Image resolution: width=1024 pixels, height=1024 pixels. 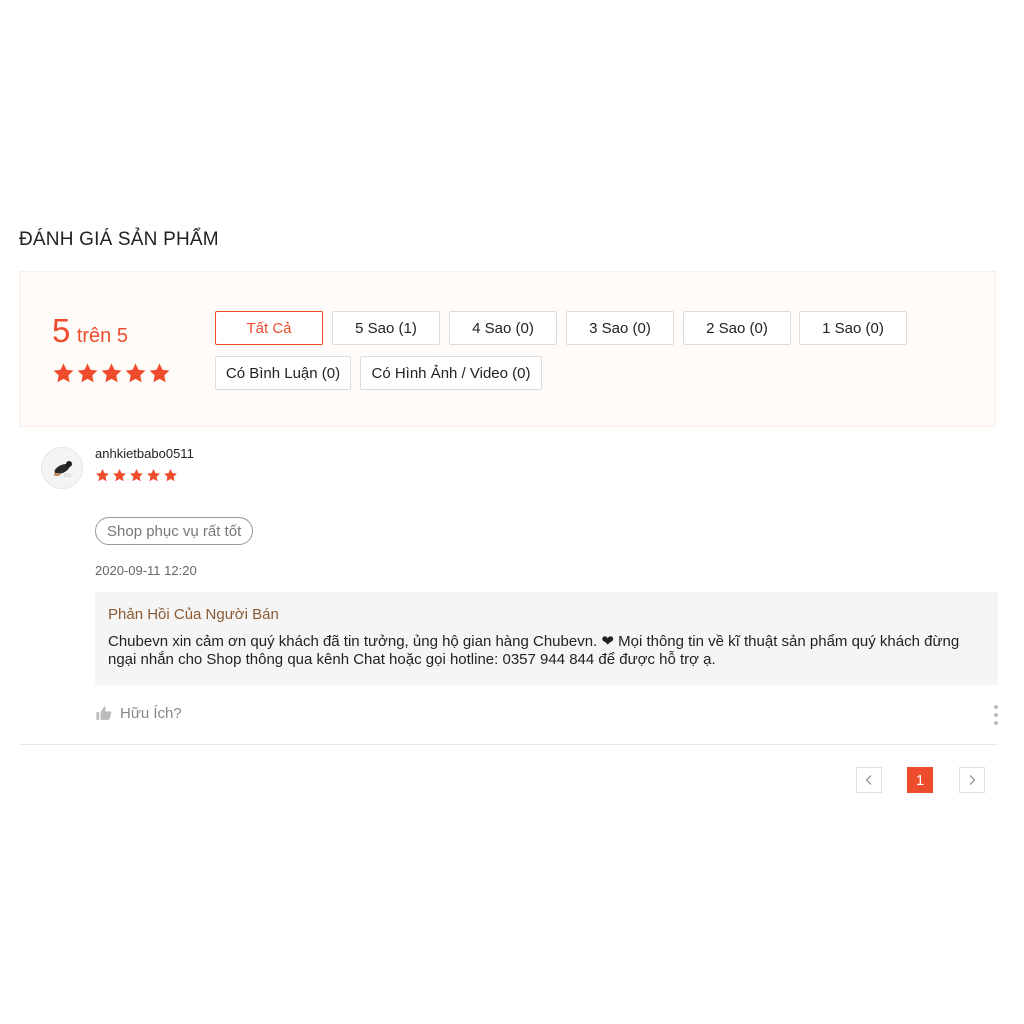 What do you see at coordinates (174, 531) in the screenshot?
I see `review-tag: Shop phục vụ rất tốt` at bounding box center [174, 531].